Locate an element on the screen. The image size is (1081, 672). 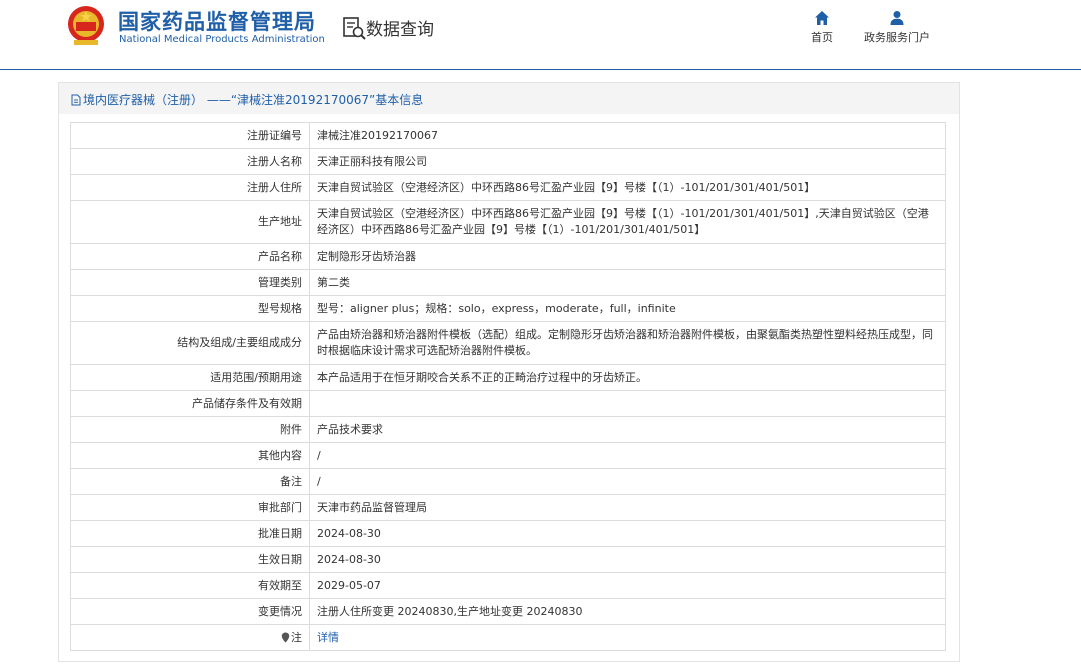
table-row: 审批部门 天津市药品监督管理局 is located at coordinates (508, 507).